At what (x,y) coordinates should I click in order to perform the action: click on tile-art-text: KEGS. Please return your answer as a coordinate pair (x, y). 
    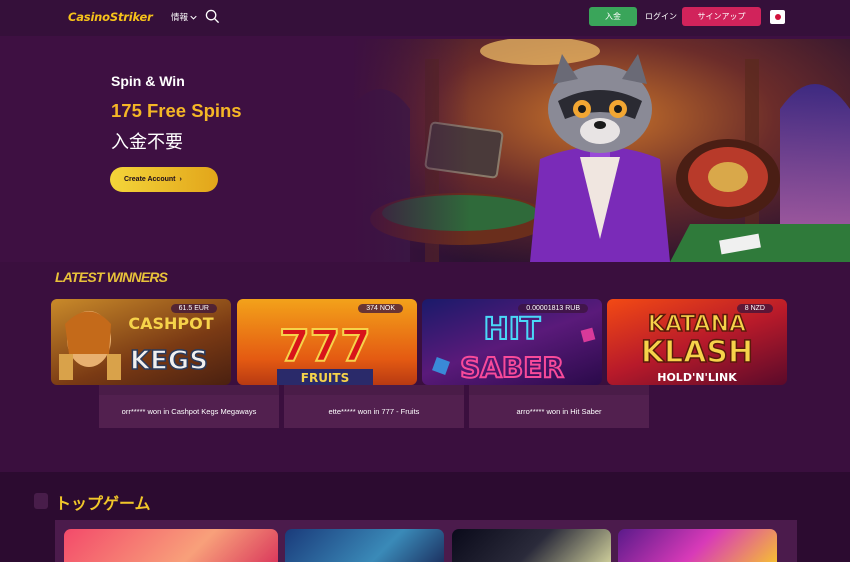
    Looking at the image, I should click on (169, 361).